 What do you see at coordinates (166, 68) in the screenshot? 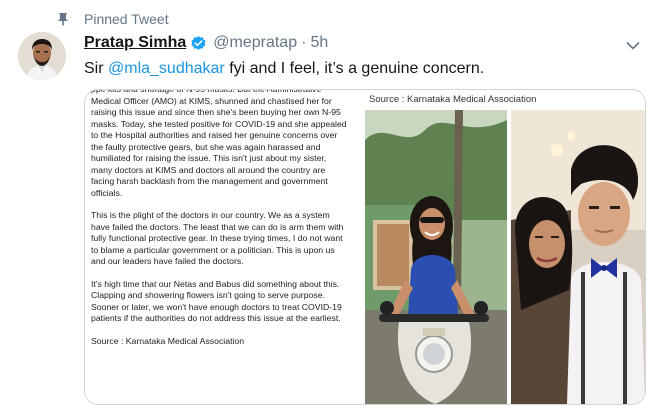
I see `mention-link: @mla_sudhakar` at bounding box center [166, 68].